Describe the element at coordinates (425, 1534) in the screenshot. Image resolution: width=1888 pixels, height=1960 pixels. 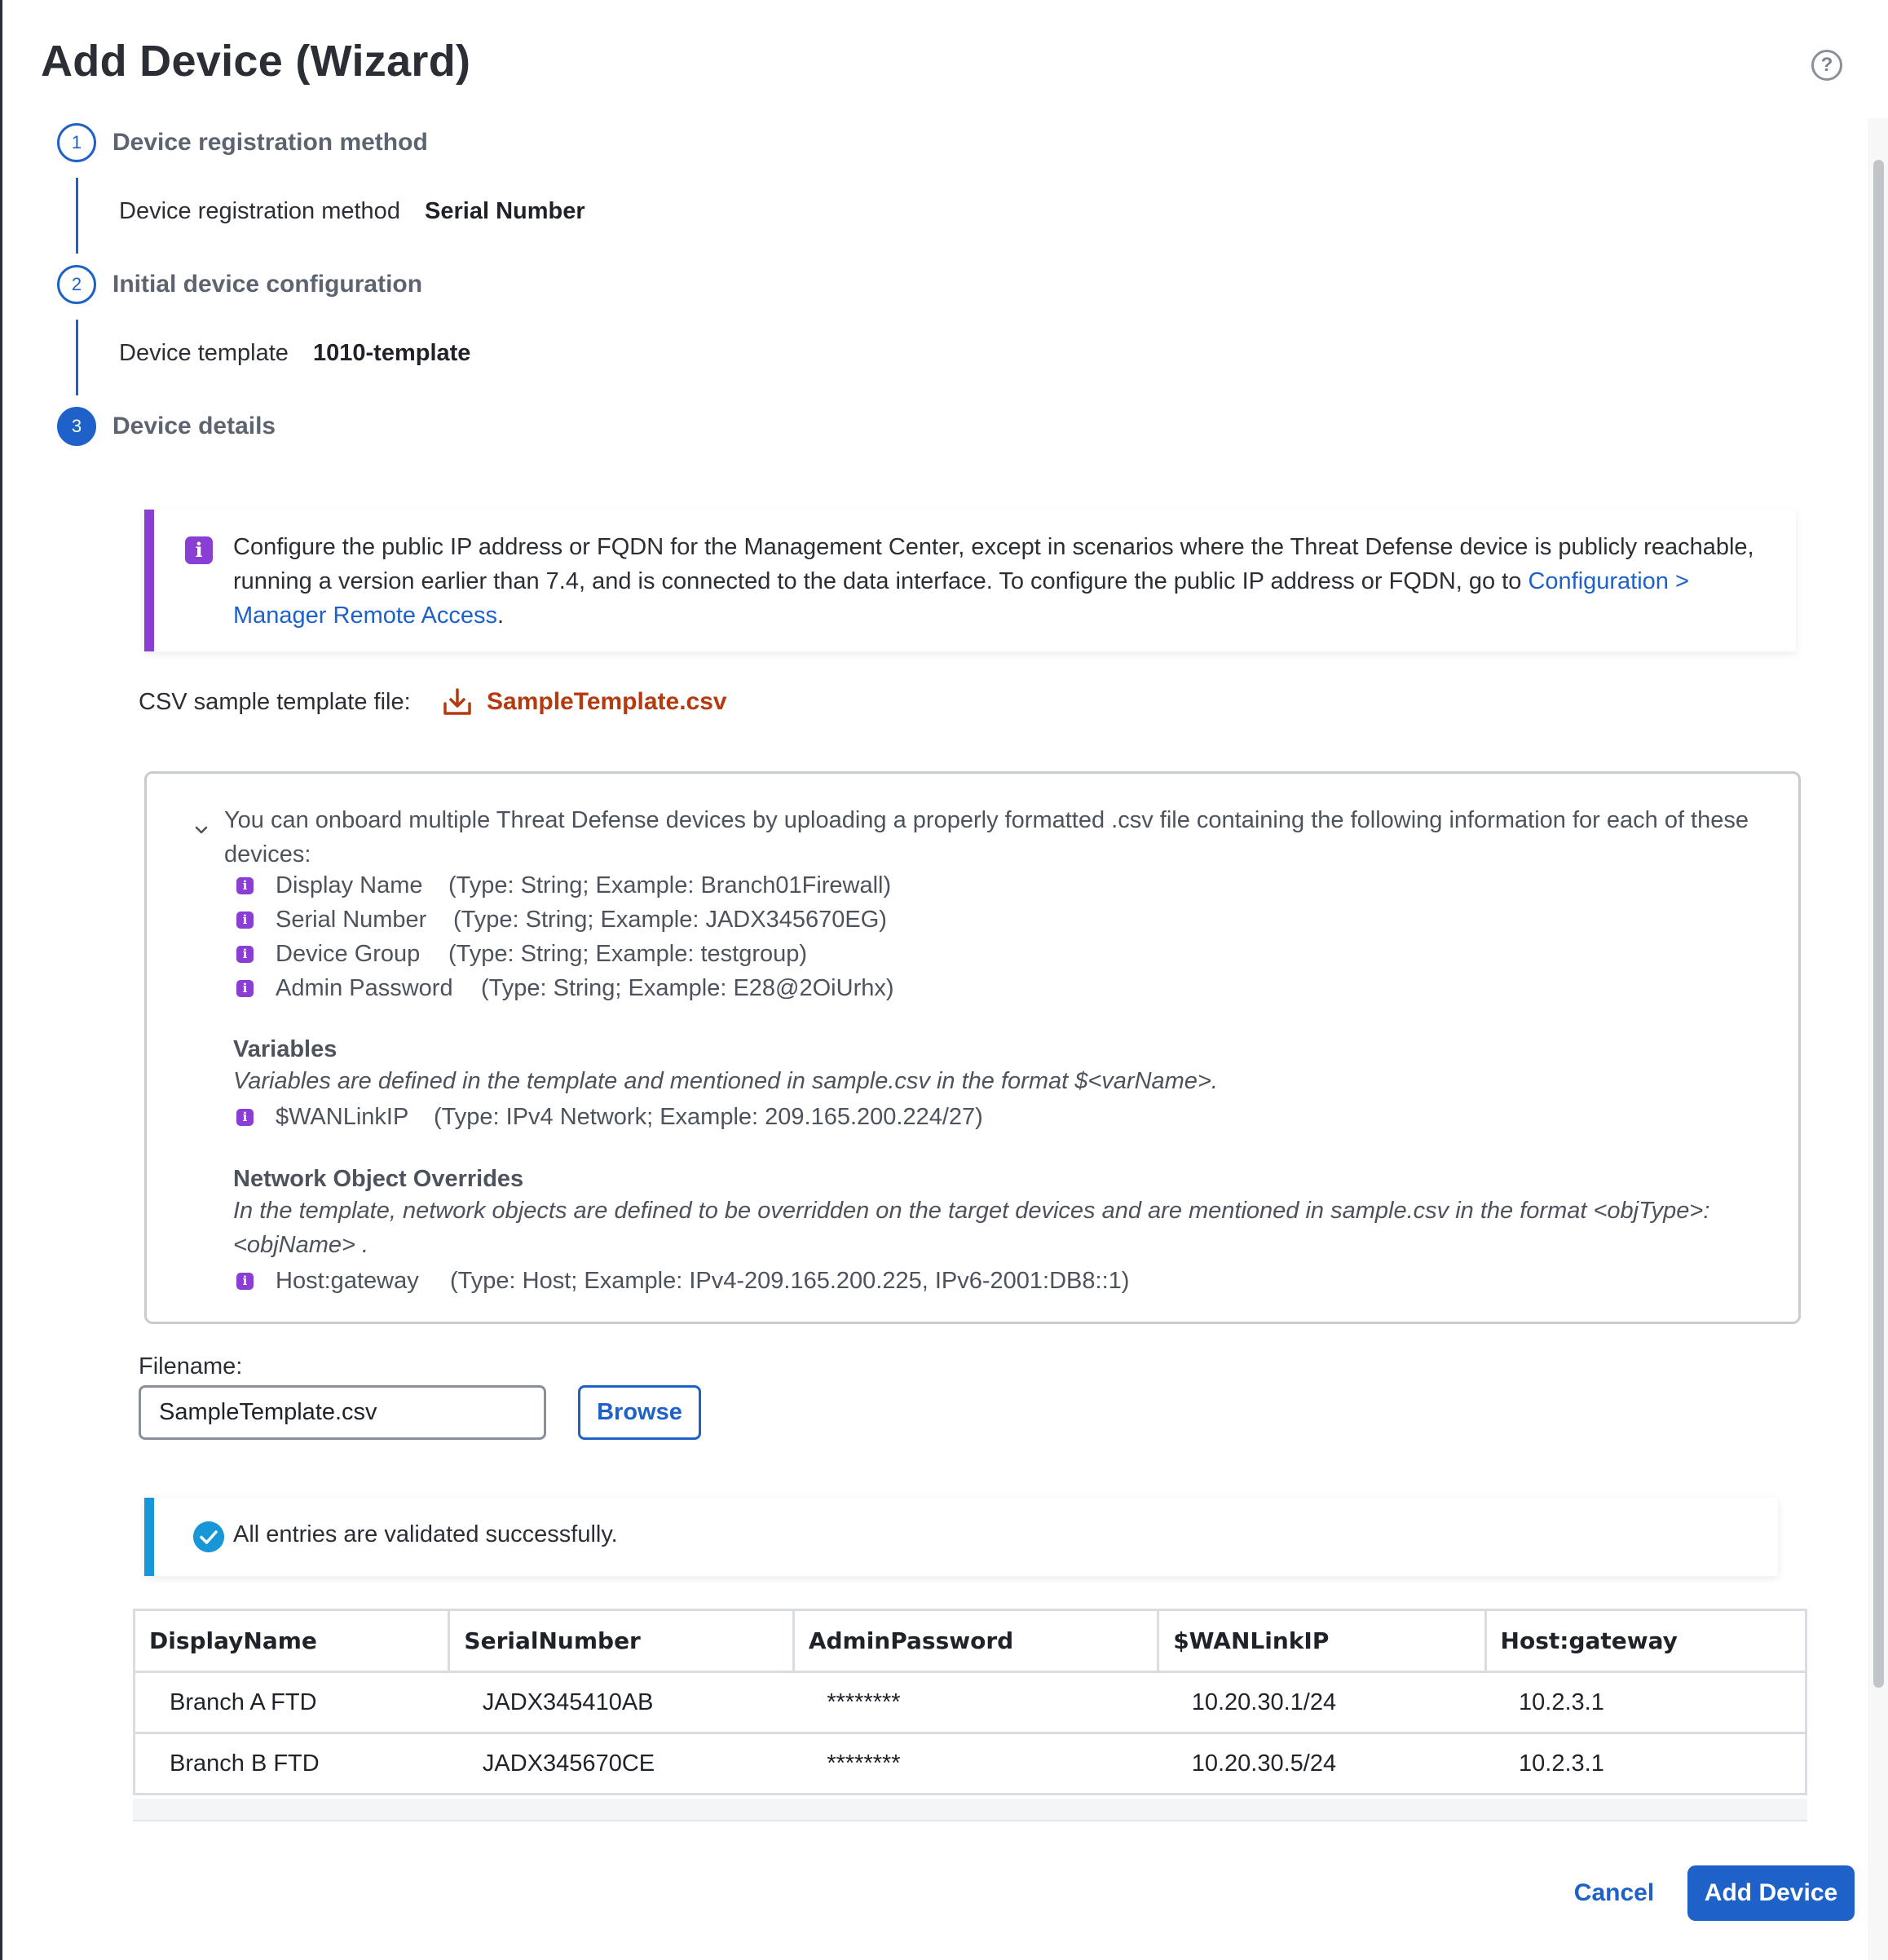
I see `validation-message: All entries are validated successfully.` at that location.